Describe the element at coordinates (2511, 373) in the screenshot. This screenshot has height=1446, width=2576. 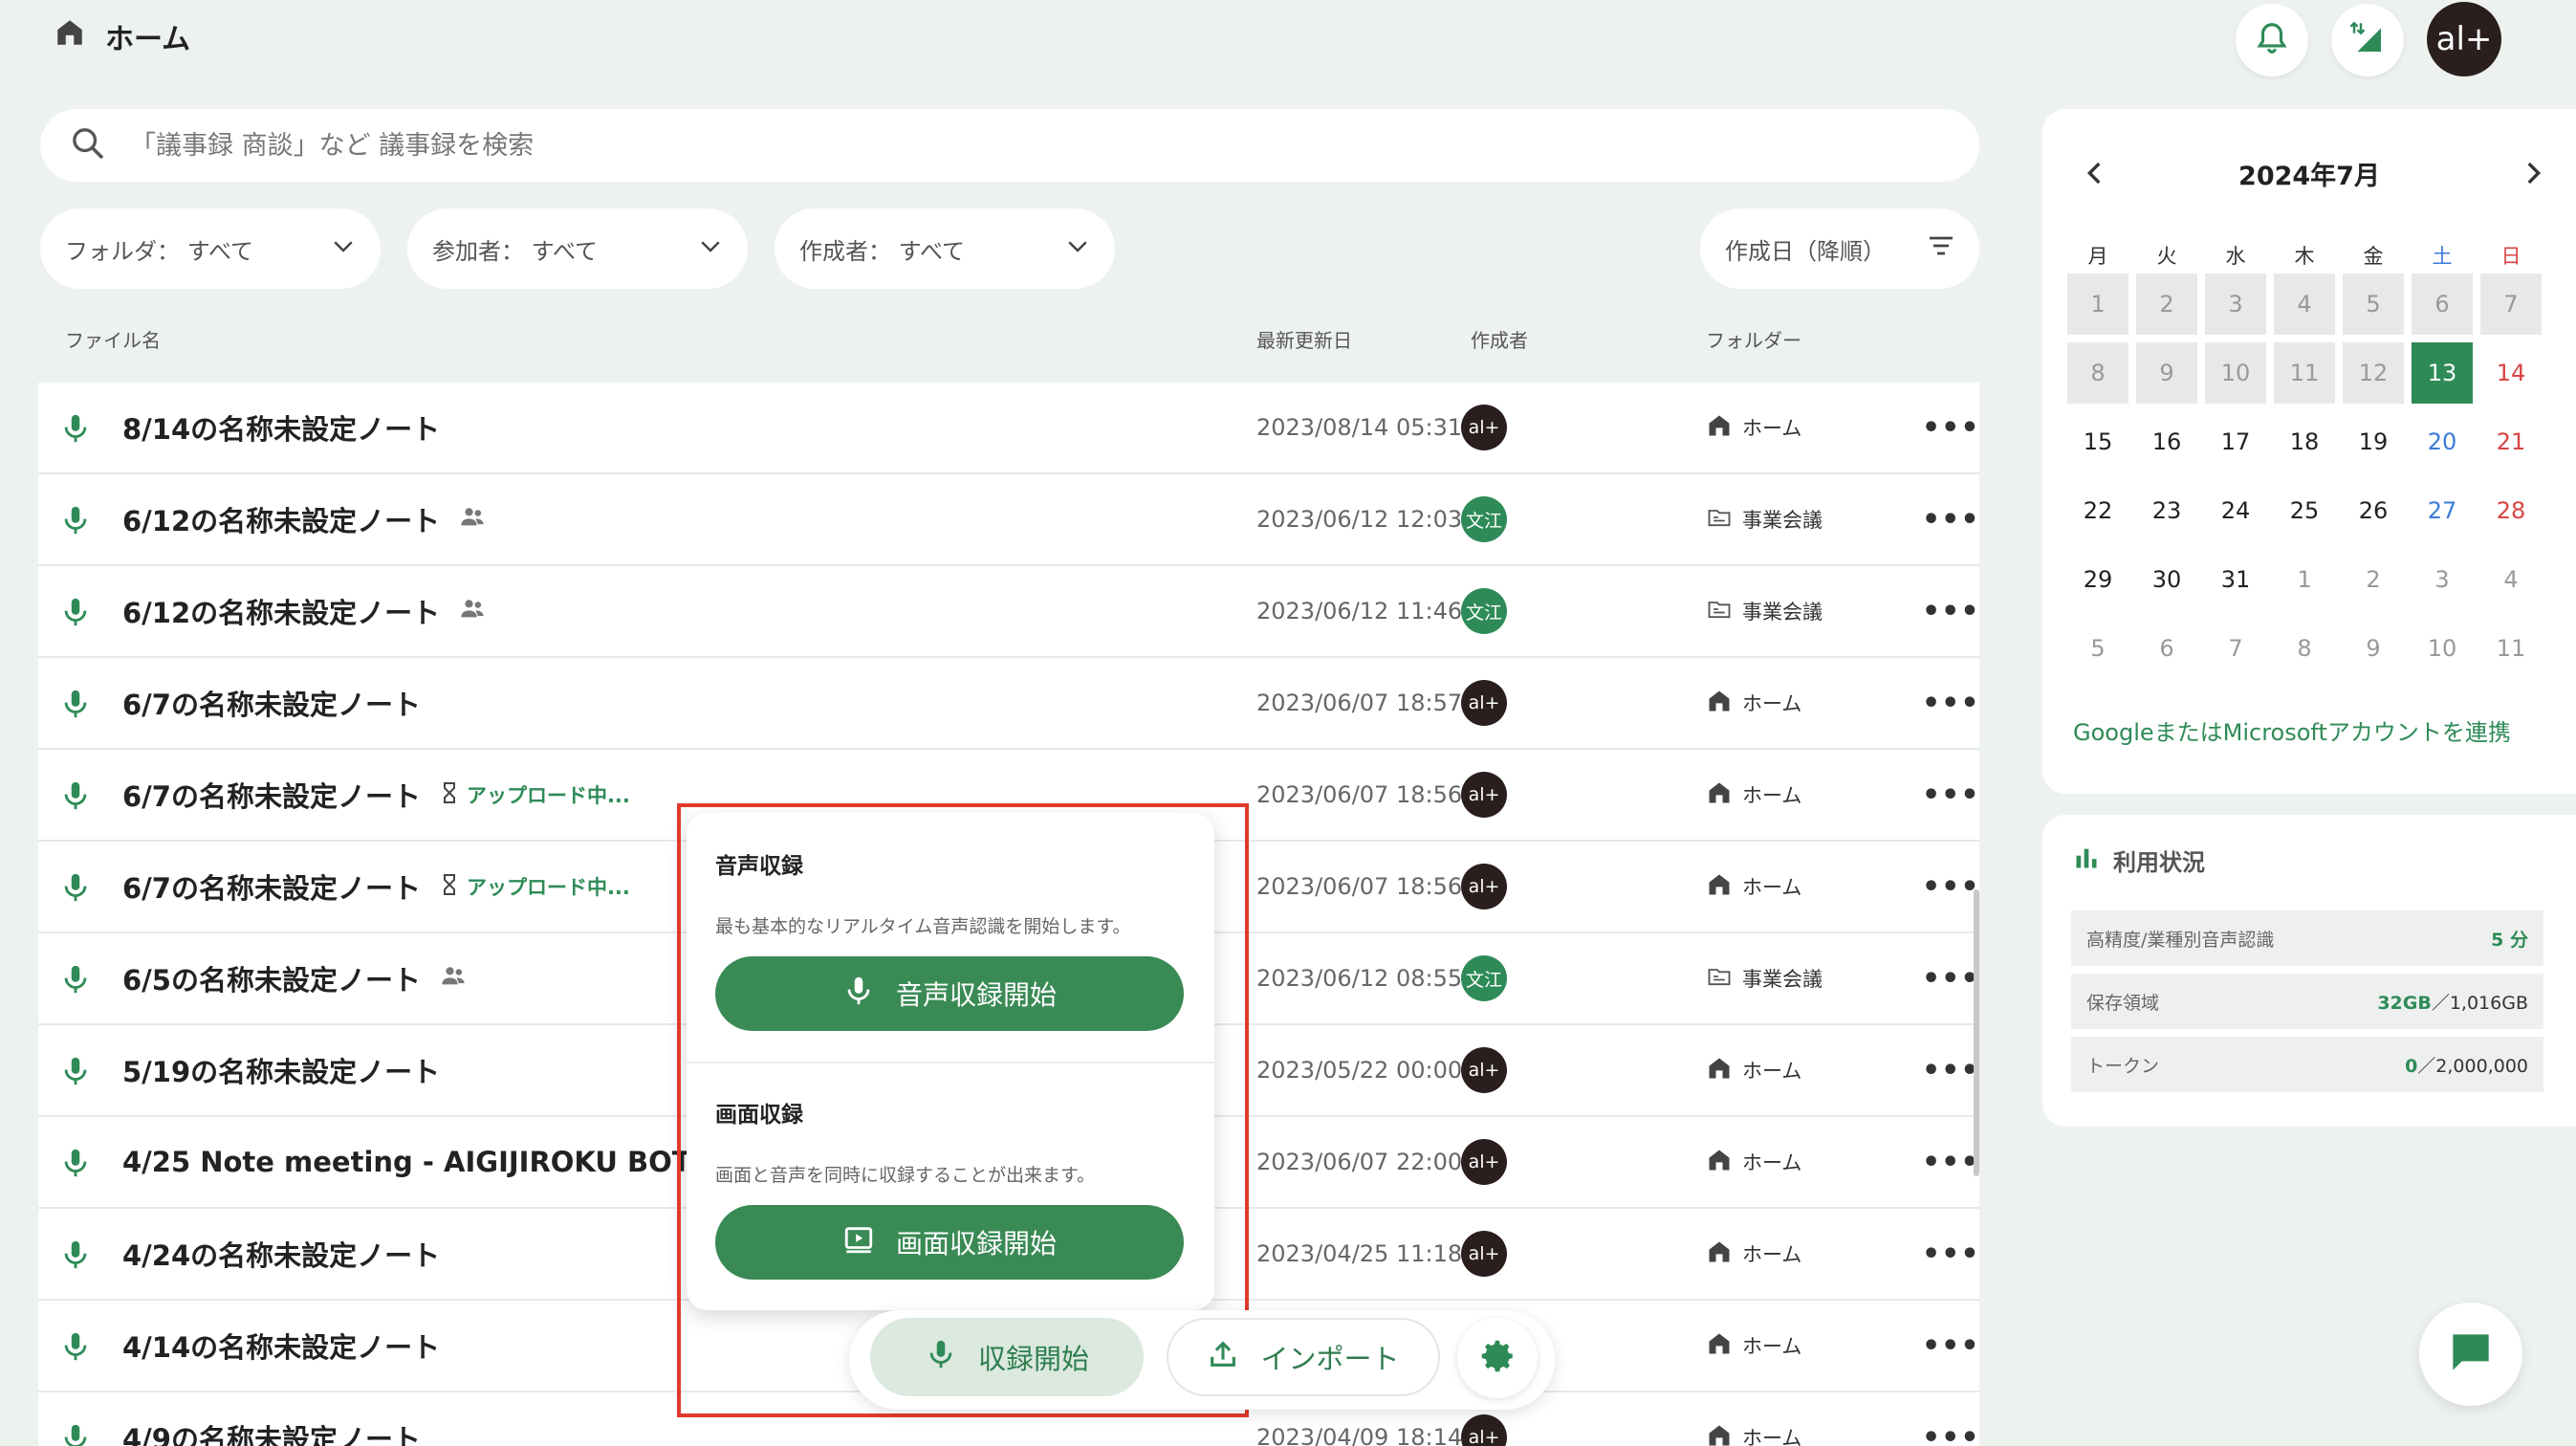
I see `calendar-day: 14` at that location.